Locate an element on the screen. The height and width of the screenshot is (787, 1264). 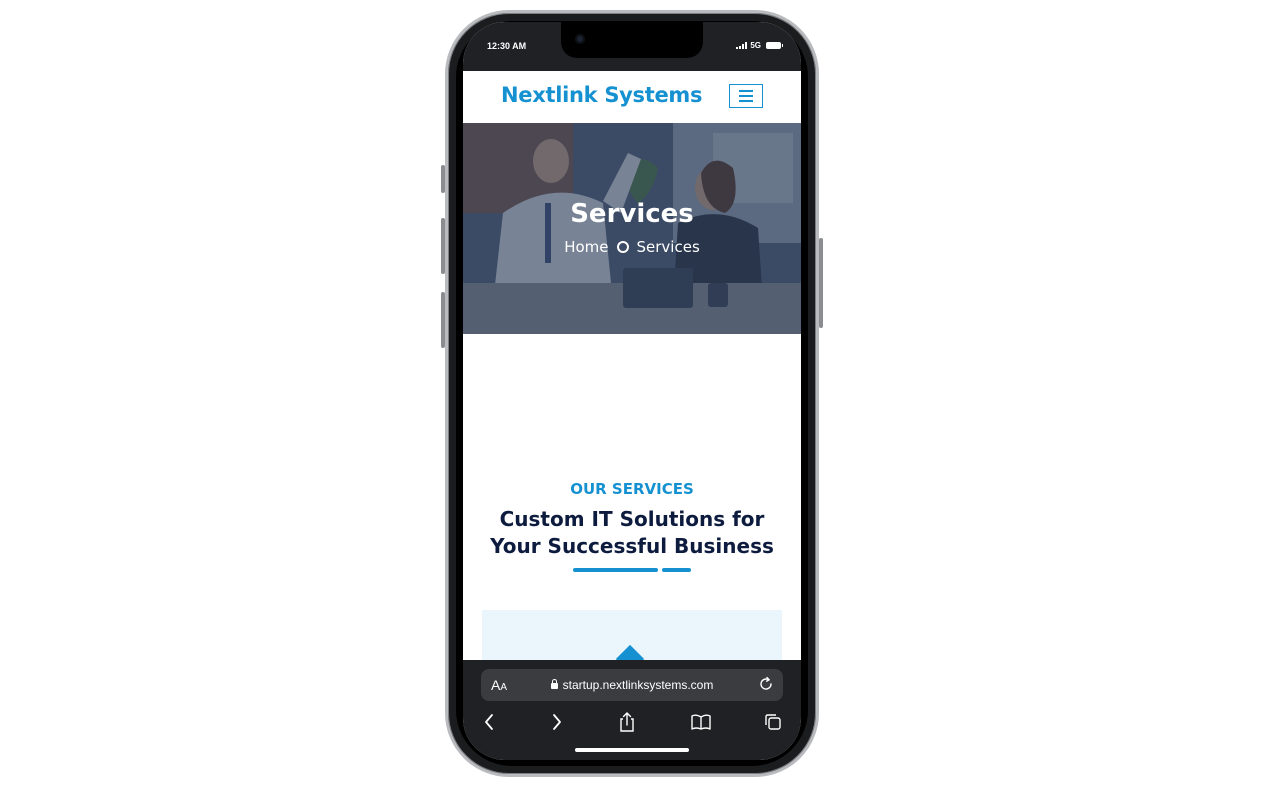
forward-button is located at coordinates (557, 722).